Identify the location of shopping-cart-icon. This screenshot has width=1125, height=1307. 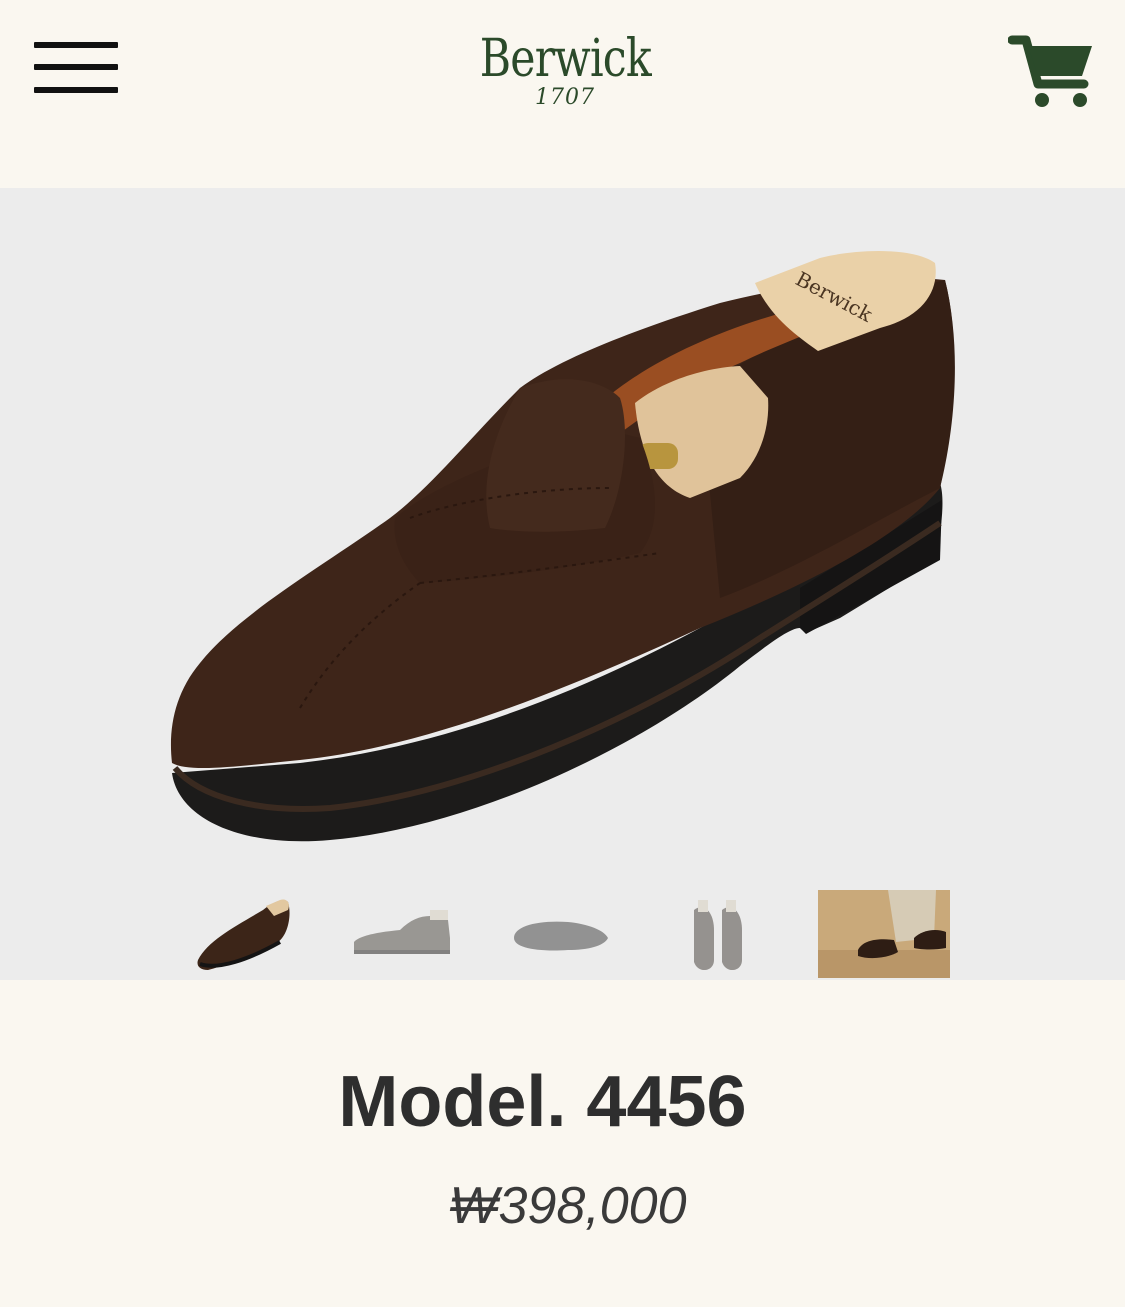
(1049, 71).